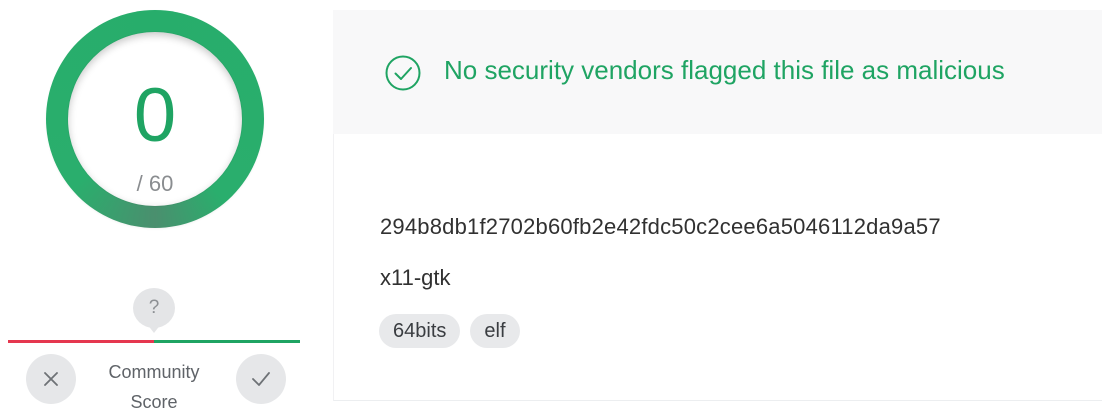 This screenshot has height=417, width=1102. What do you see at coordinates (154, 402) in the screenshot?
I see `community-score-label-line2: Score` at bounding box center [154, 402].